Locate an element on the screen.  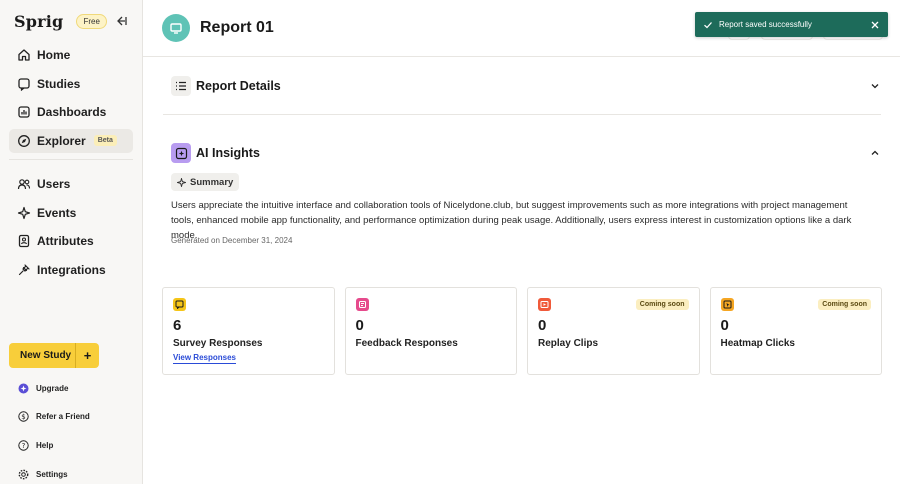
heatmap-clicks-card: Coming soon 0 Heatmap Clicks is located at coordinates (795, 331).